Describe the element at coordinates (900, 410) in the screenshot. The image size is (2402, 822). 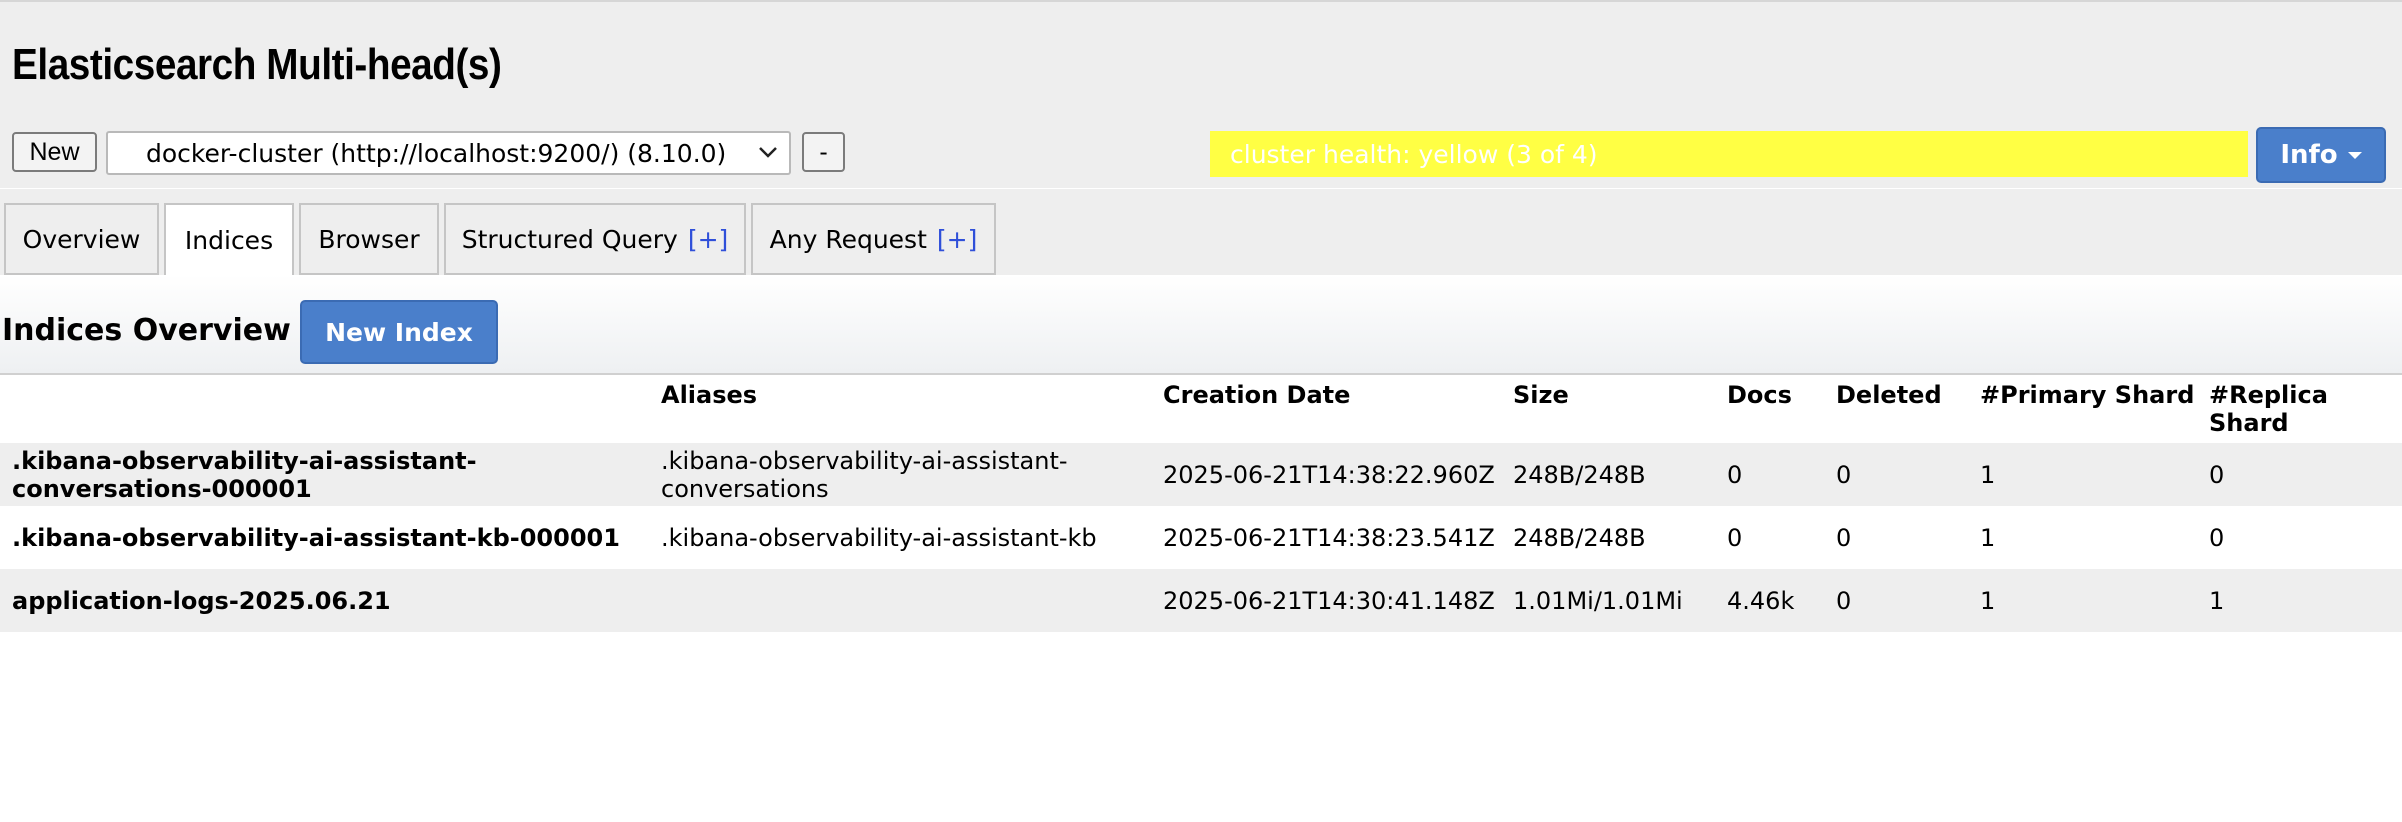
I see `column-header-aliases: Aliases` at that location.